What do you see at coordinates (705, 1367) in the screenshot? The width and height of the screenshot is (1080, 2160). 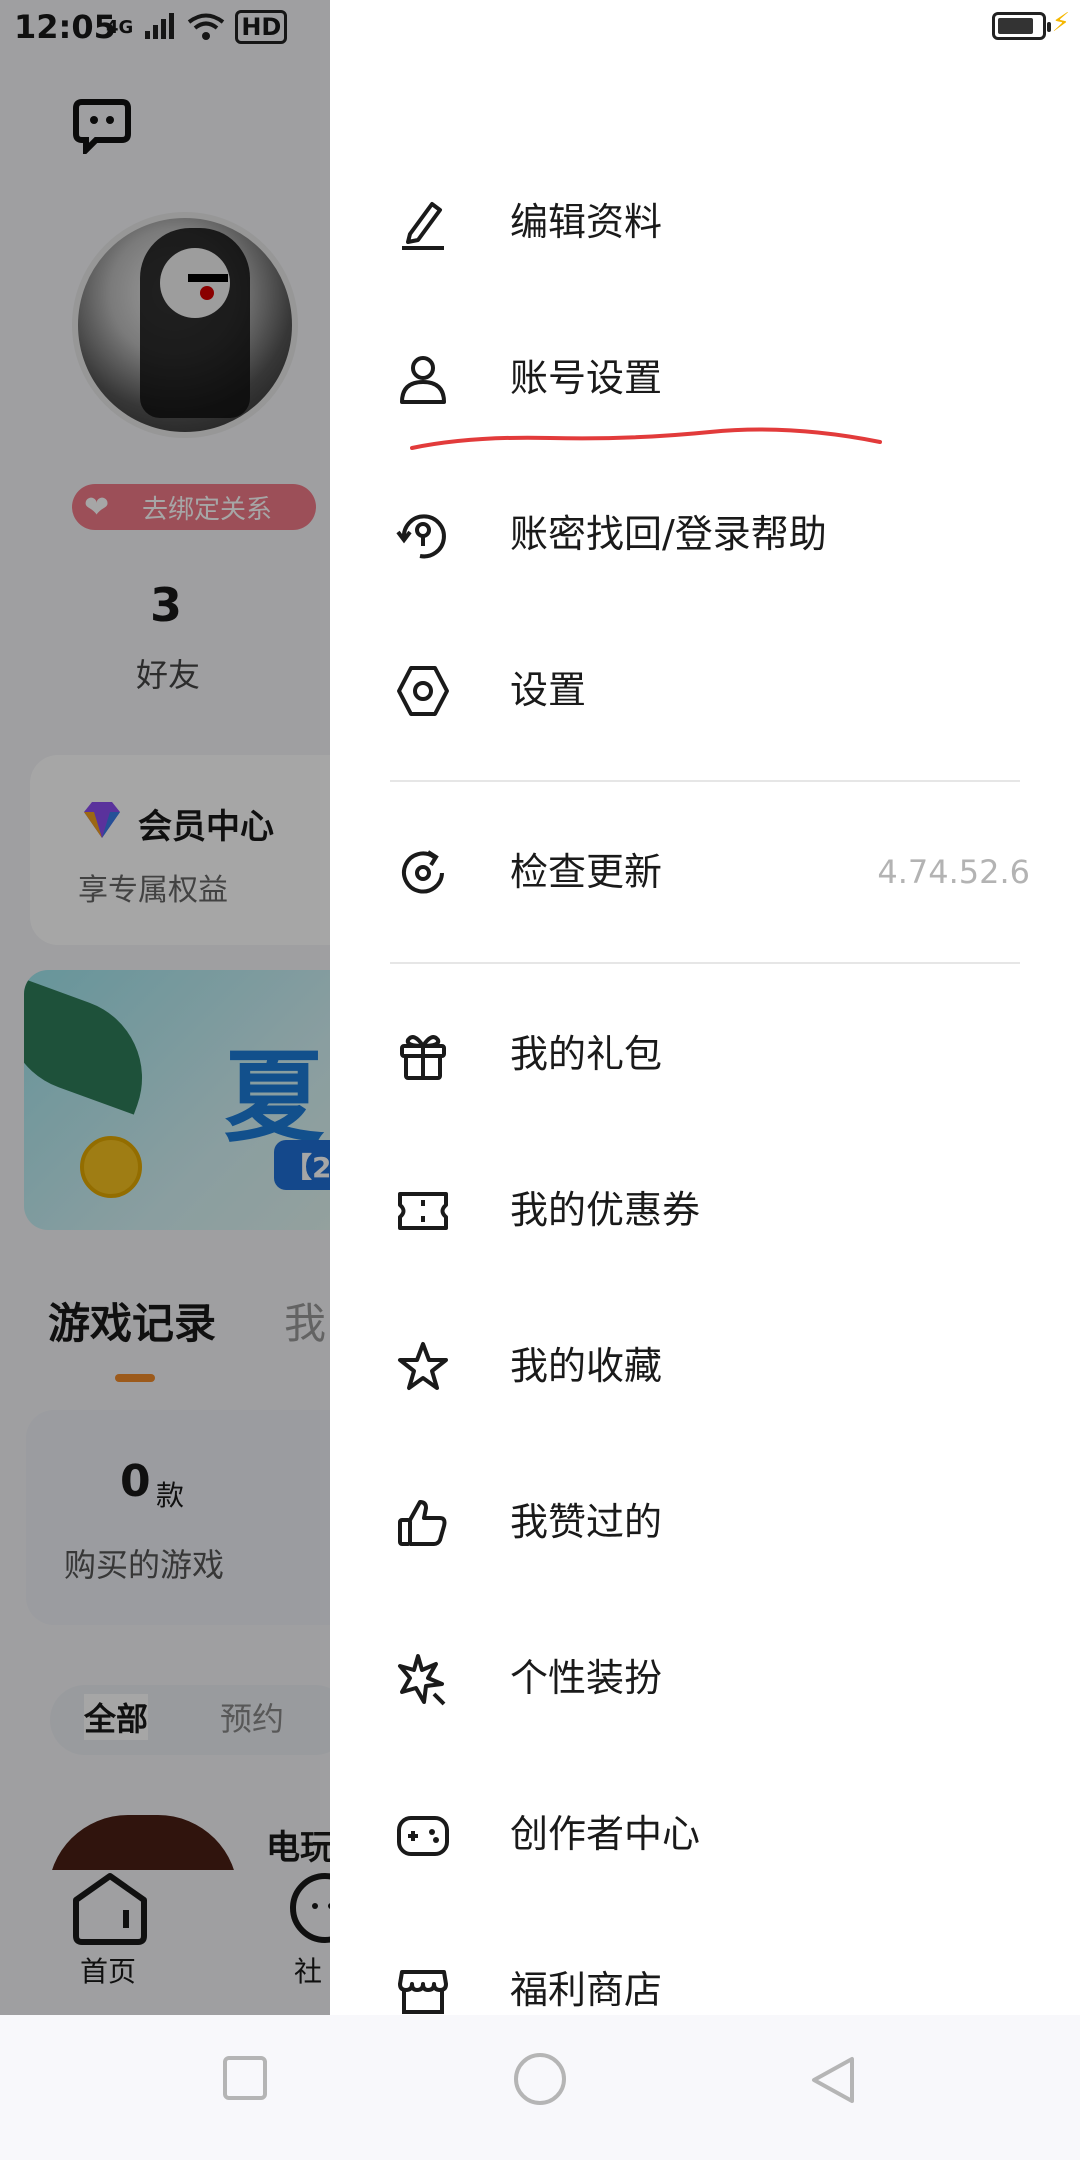 I see `menu-item-my-favorites: 我的收藏` at bounding box center [705, 1367].